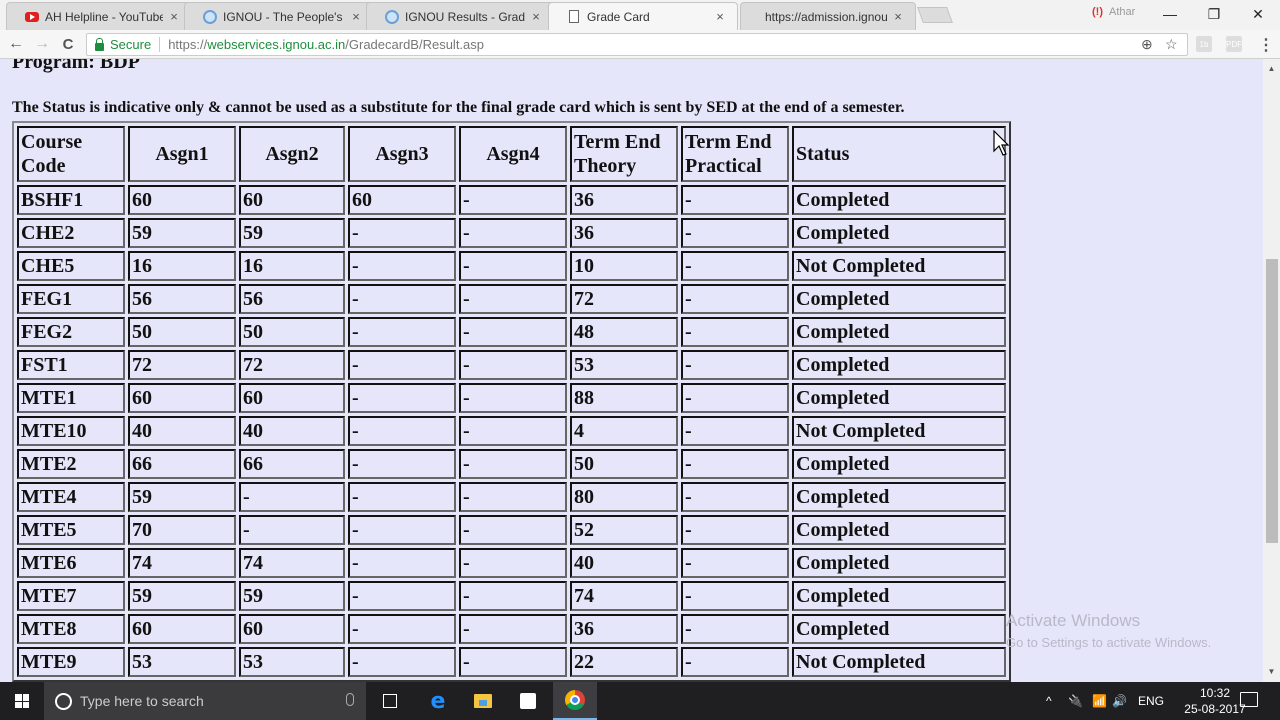 Image resolution: width=1280 pixels, height=720 pixels. What do you see at coordinates (292, 233) in the screenshot?
I see `cell-asgn2: 59` at bounding box center [292, 233].